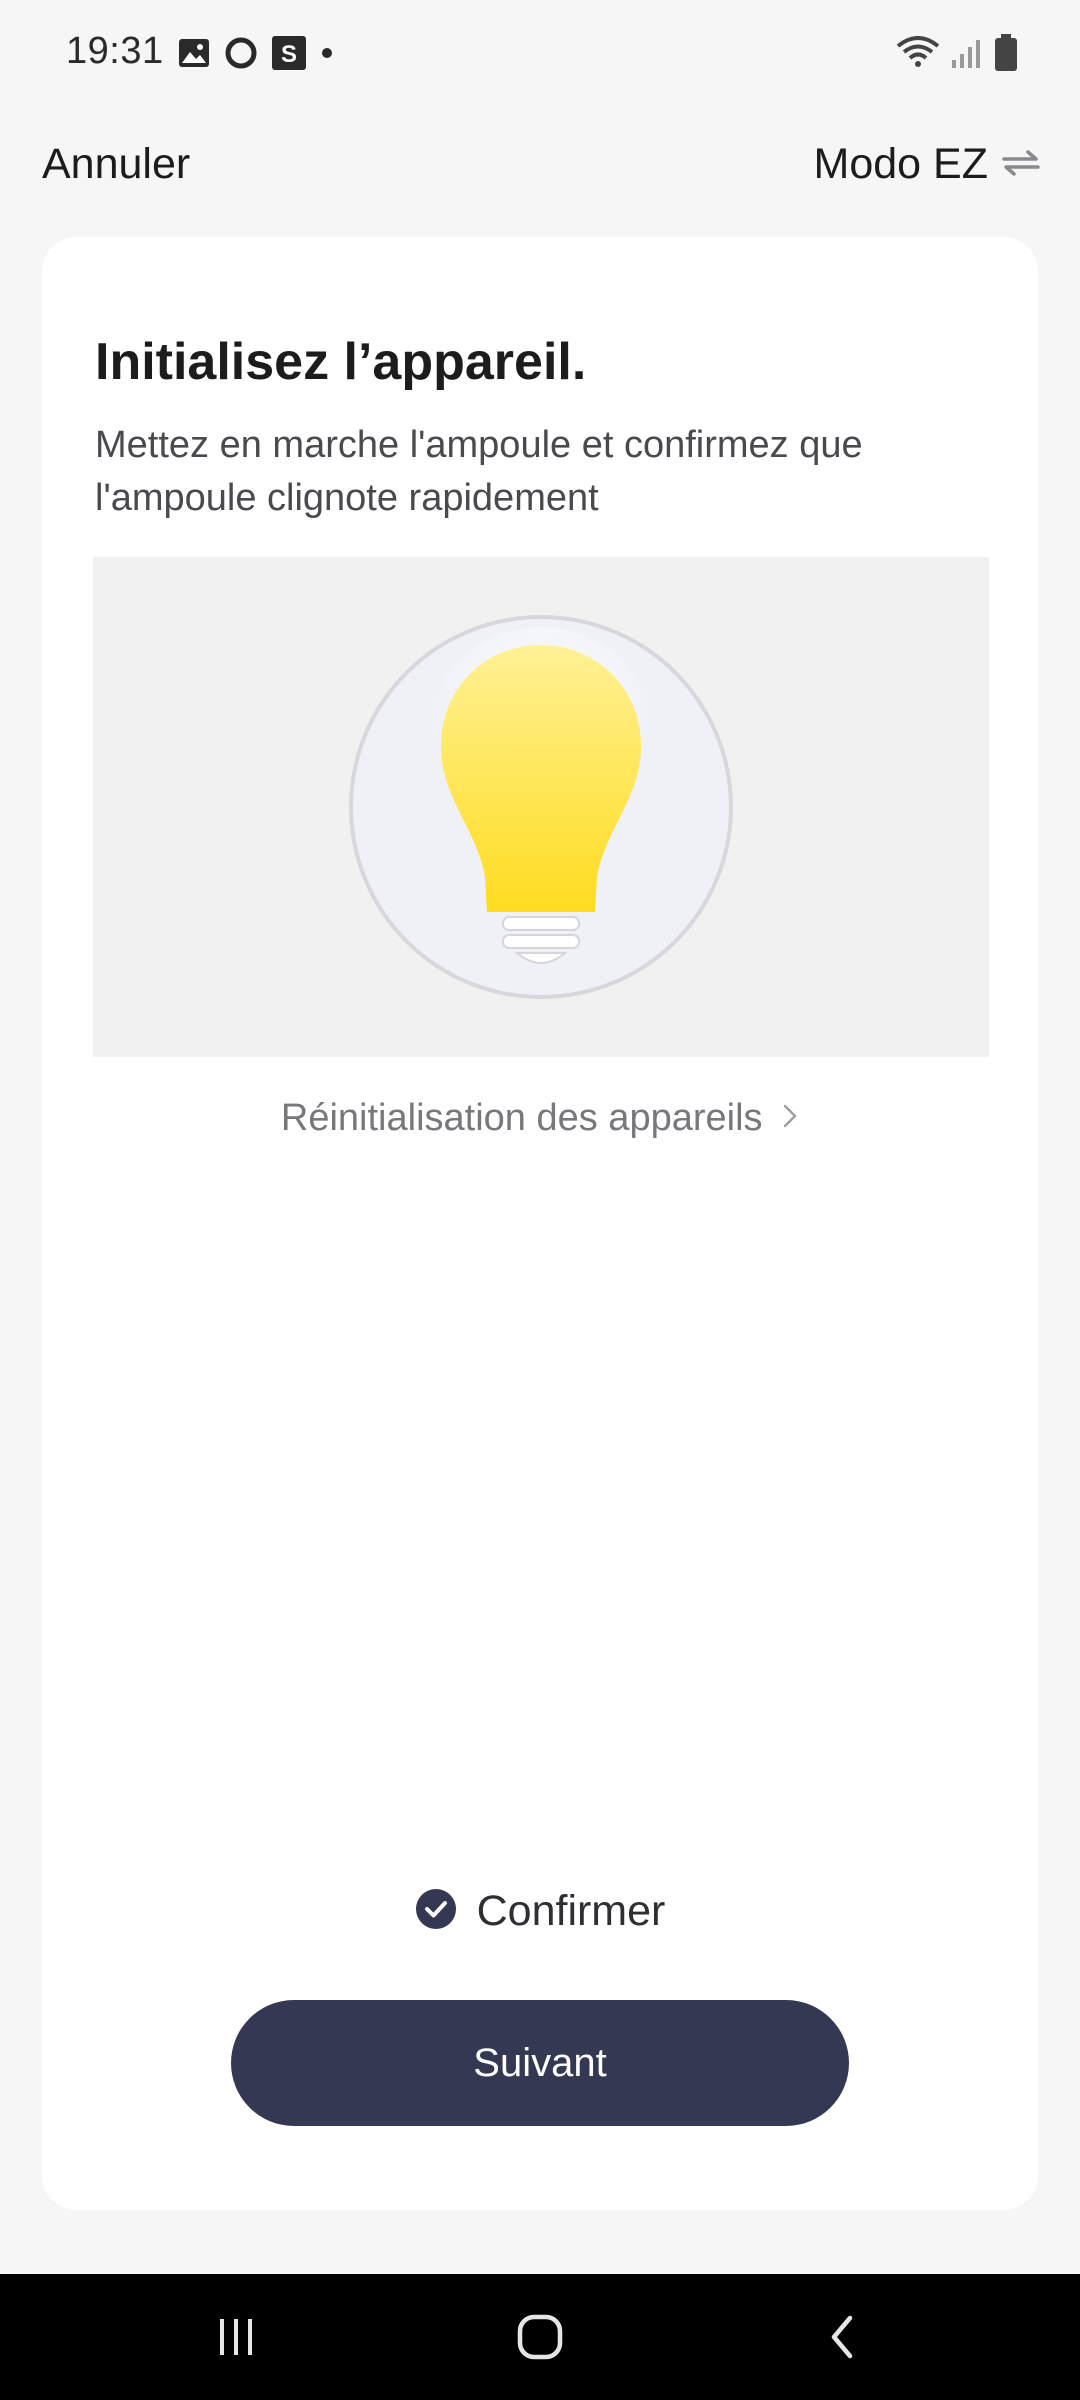 The width and height of the screenshot is (1080, 2400). I want to click on status-notification-icons: S, so click(256, 55).